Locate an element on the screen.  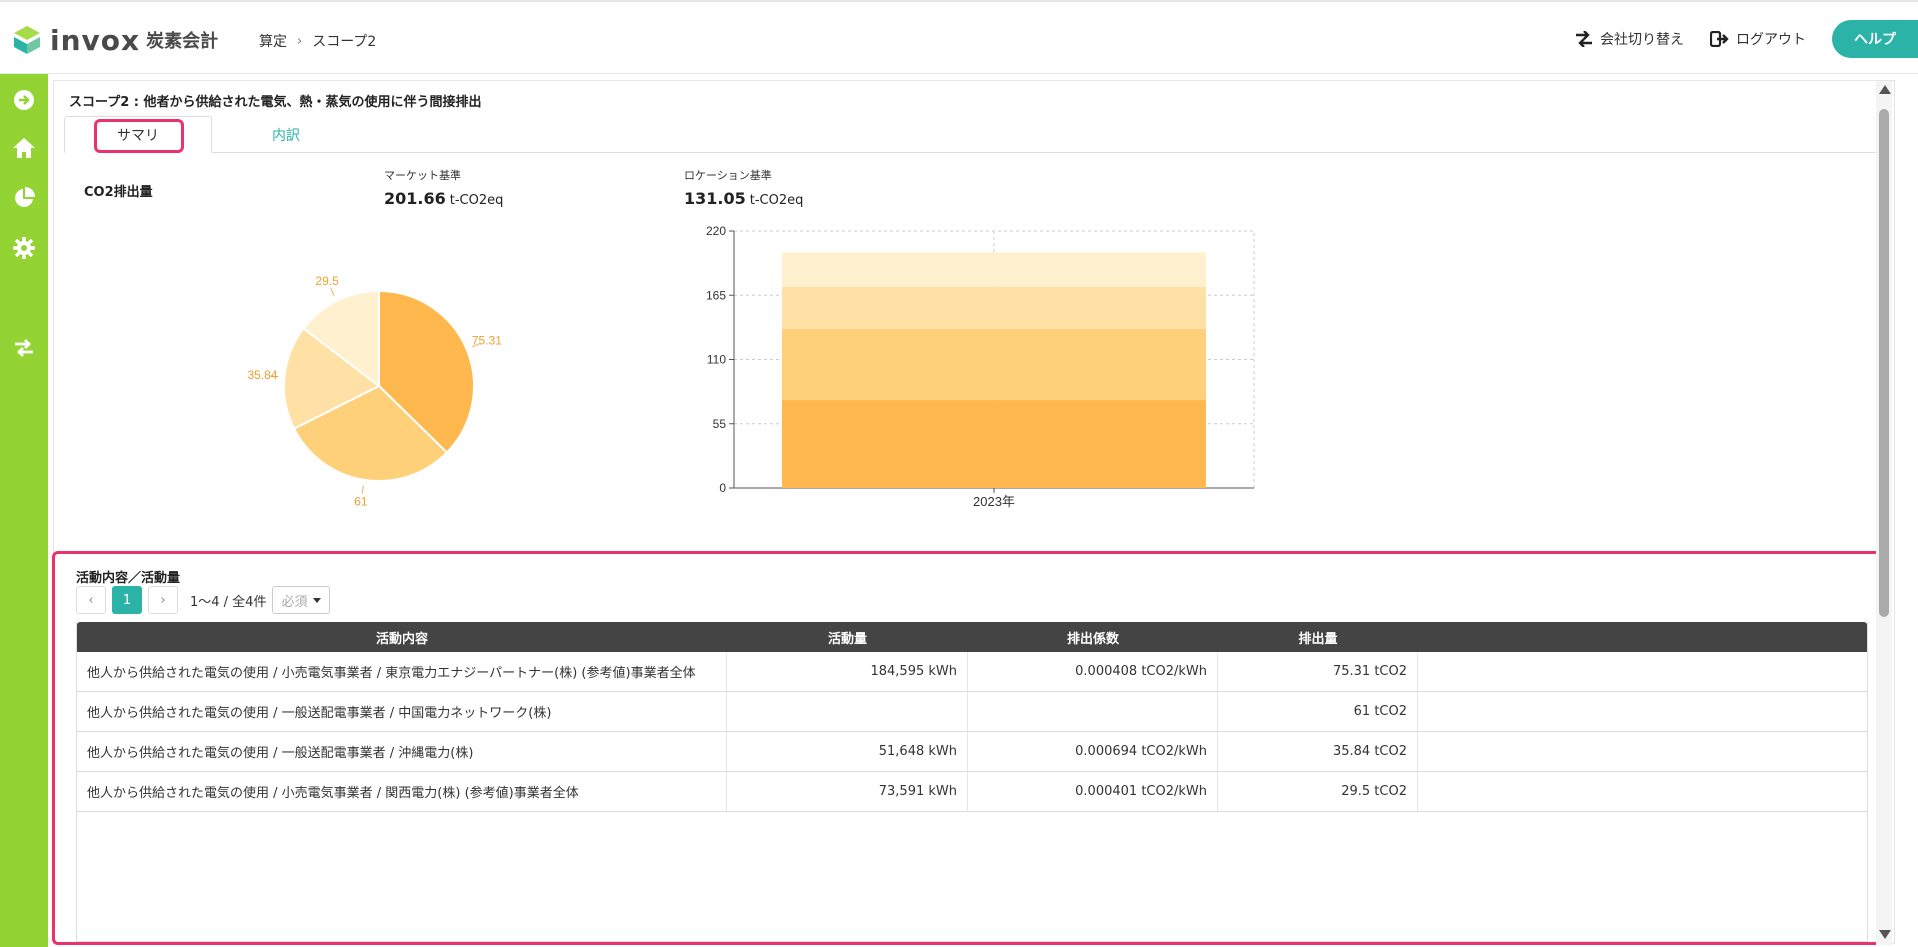
home-icon is located at coordinates (24, 148).